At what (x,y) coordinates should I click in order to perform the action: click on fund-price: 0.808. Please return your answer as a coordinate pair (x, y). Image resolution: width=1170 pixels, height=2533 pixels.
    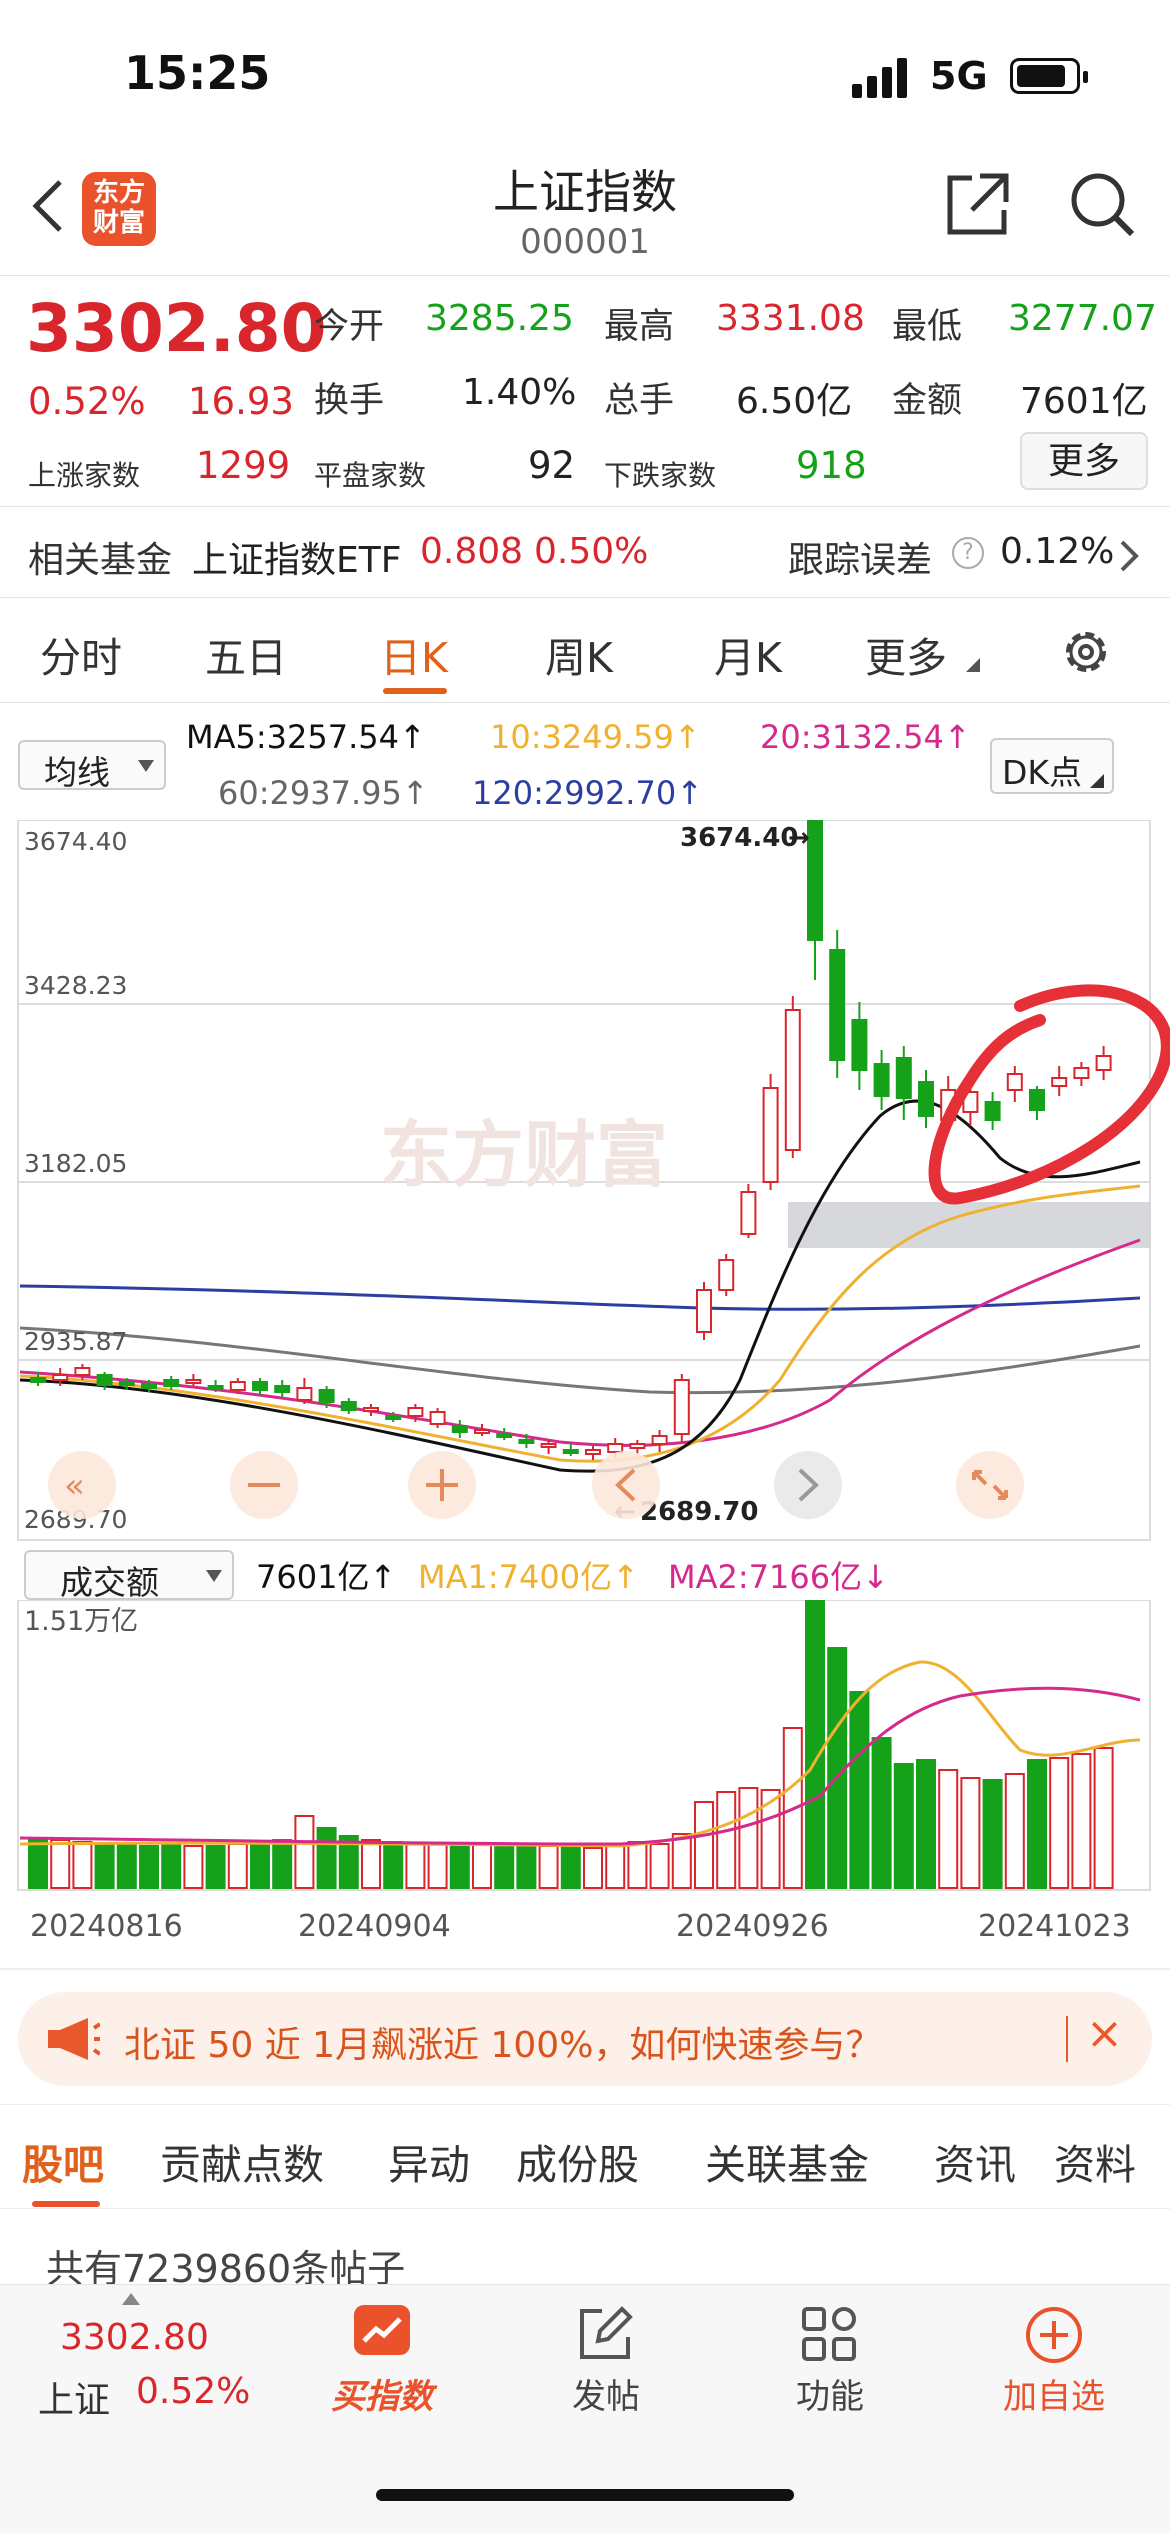
    Looking at the image, I should click on (472, 551).